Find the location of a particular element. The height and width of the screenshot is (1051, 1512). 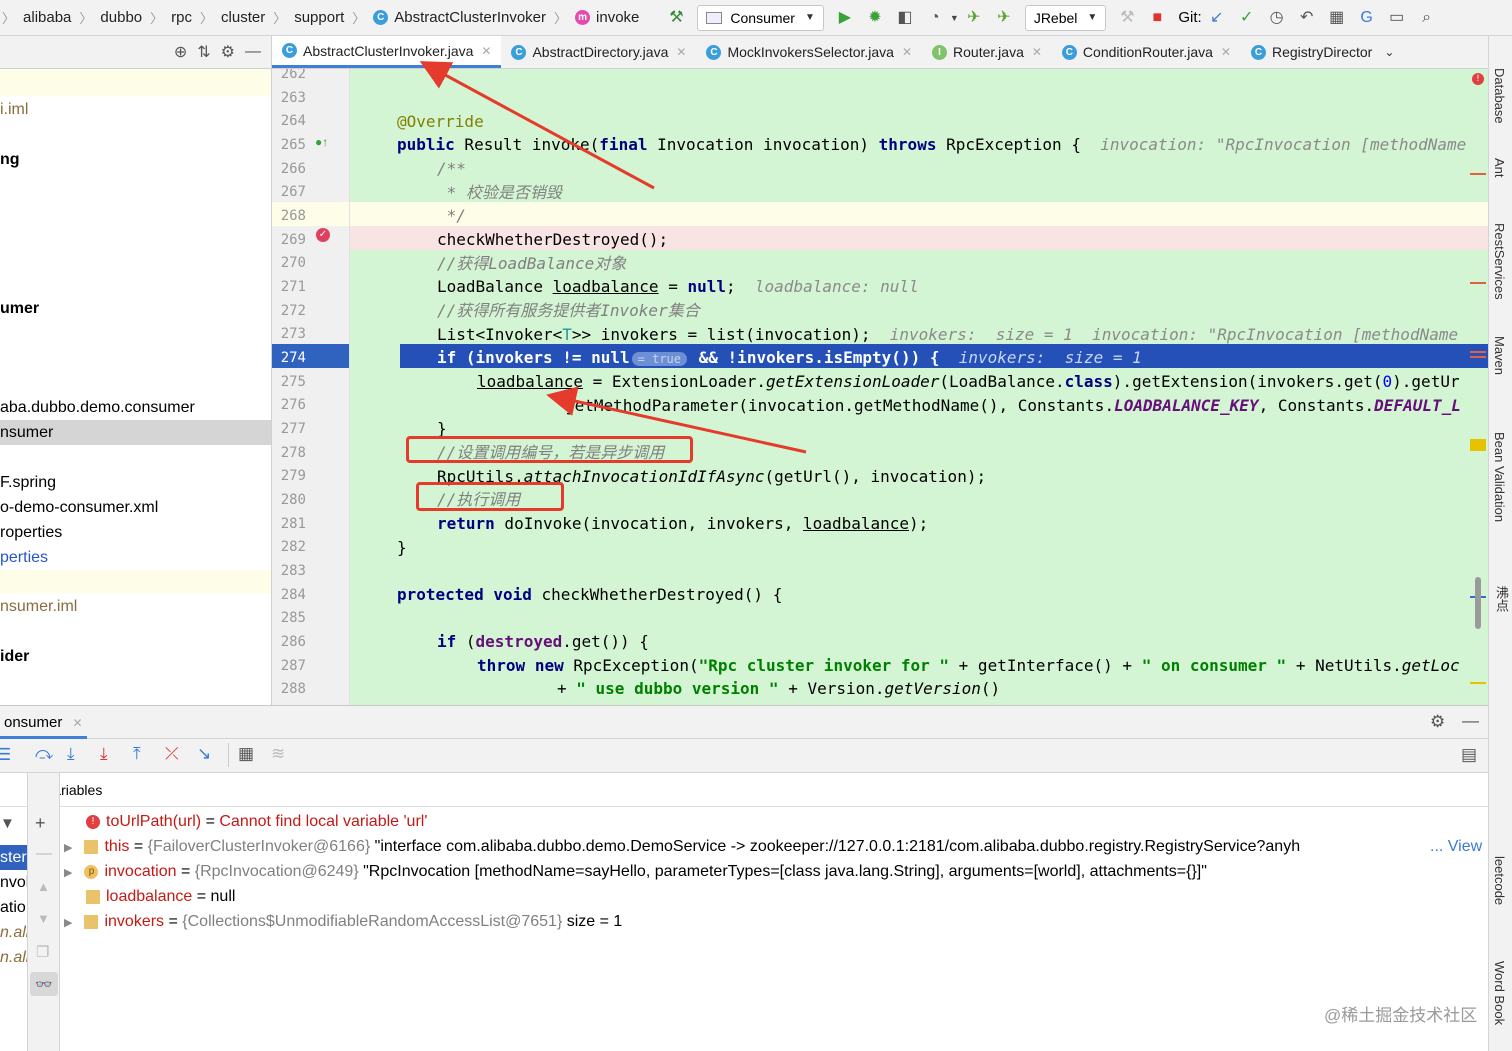

tool-maven: Maven is located at coordinates (1499, 355).